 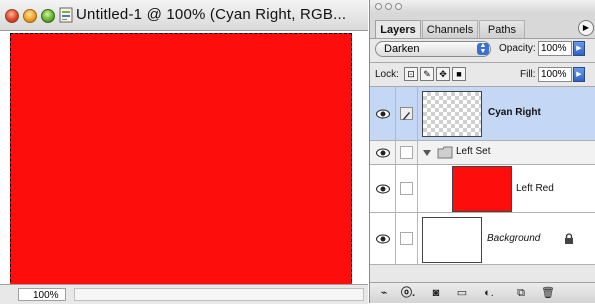 I want to click on layer-row-left-set: Left Set, so click(x=482, y=153).